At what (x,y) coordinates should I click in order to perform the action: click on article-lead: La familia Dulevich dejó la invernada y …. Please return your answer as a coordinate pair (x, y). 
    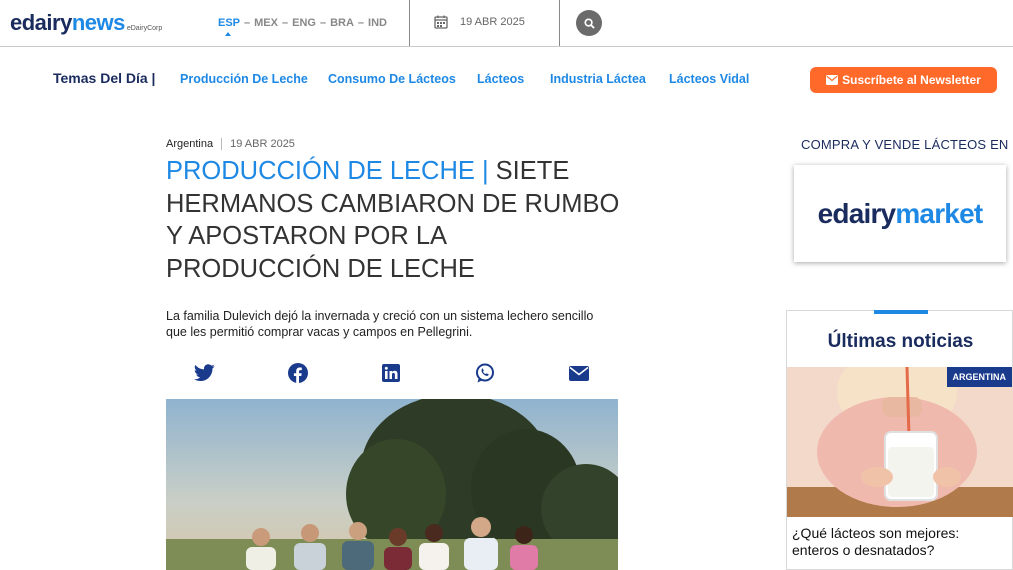
    Looking at the image, I should click on (380, 324).